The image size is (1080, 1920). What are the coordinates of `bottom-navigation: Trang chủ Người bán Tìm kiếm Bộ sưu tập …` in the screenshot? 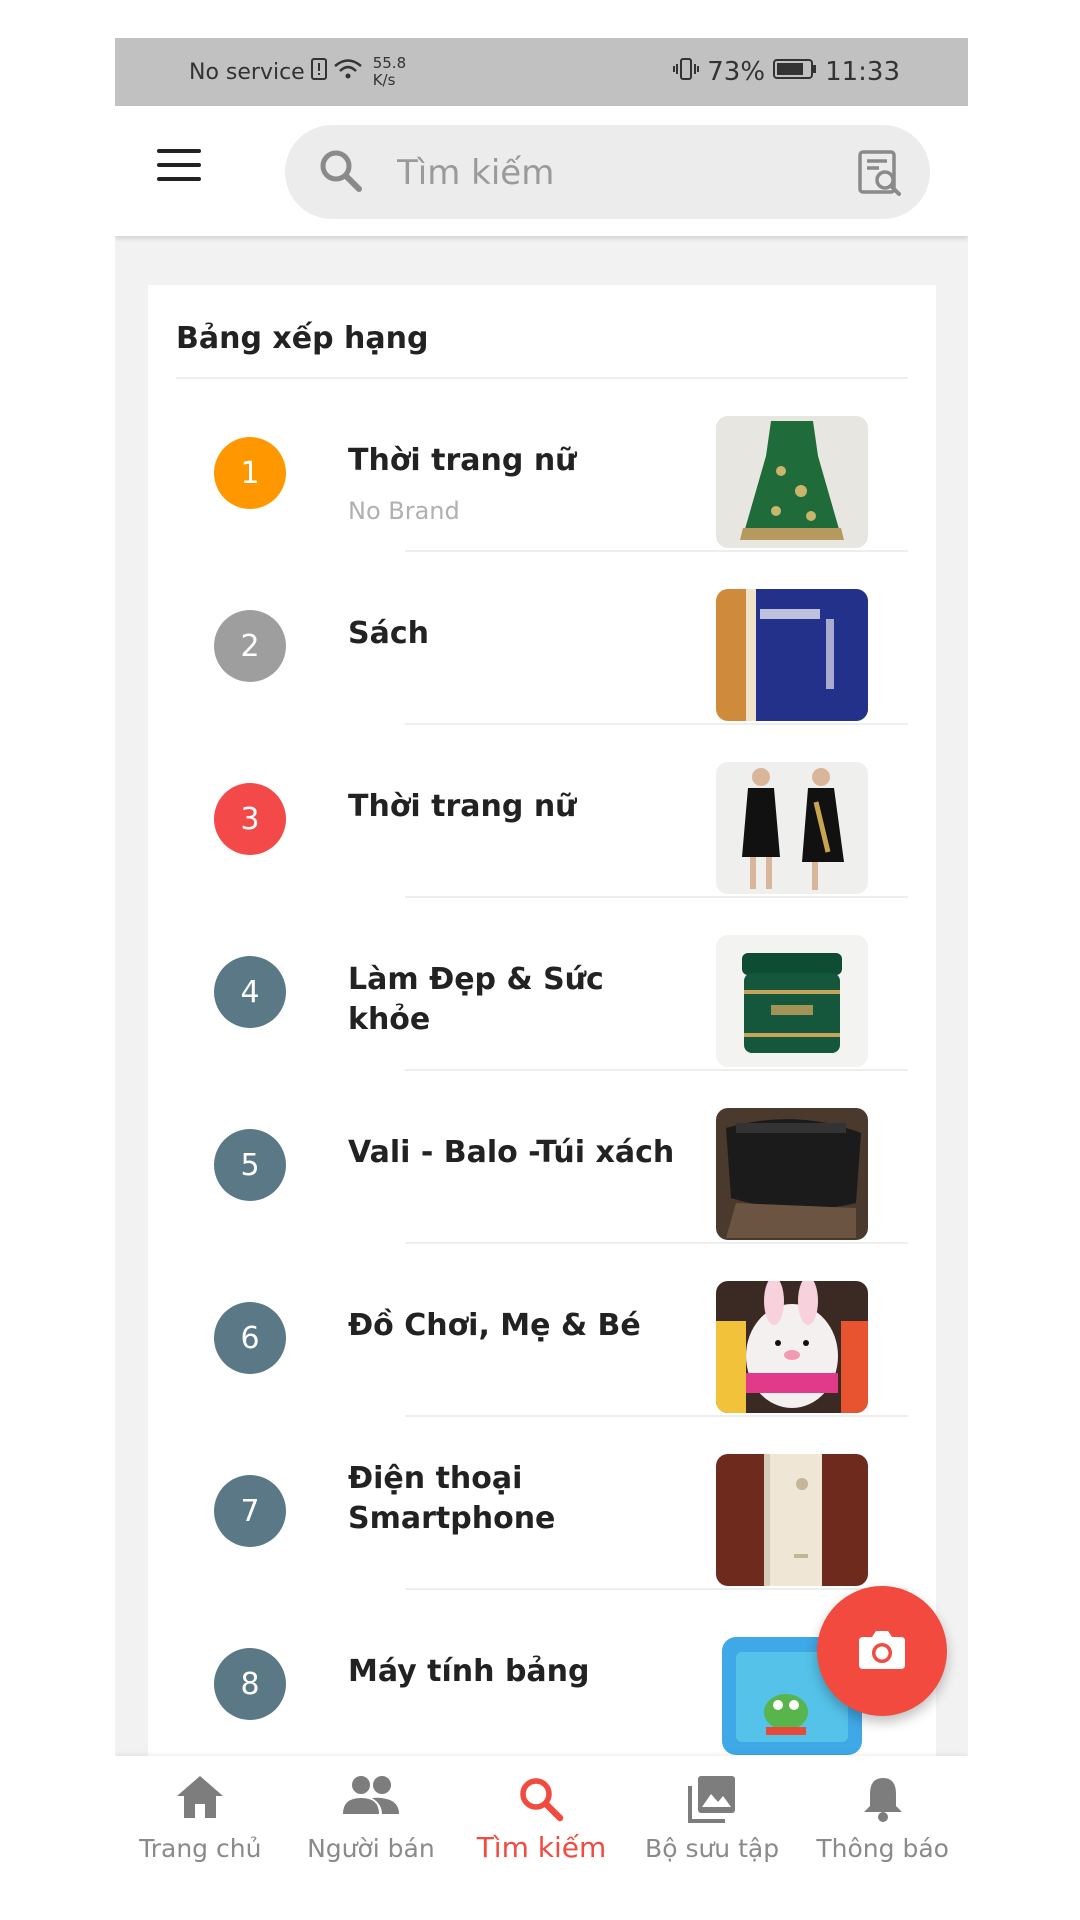 It's located at (541, 1818).